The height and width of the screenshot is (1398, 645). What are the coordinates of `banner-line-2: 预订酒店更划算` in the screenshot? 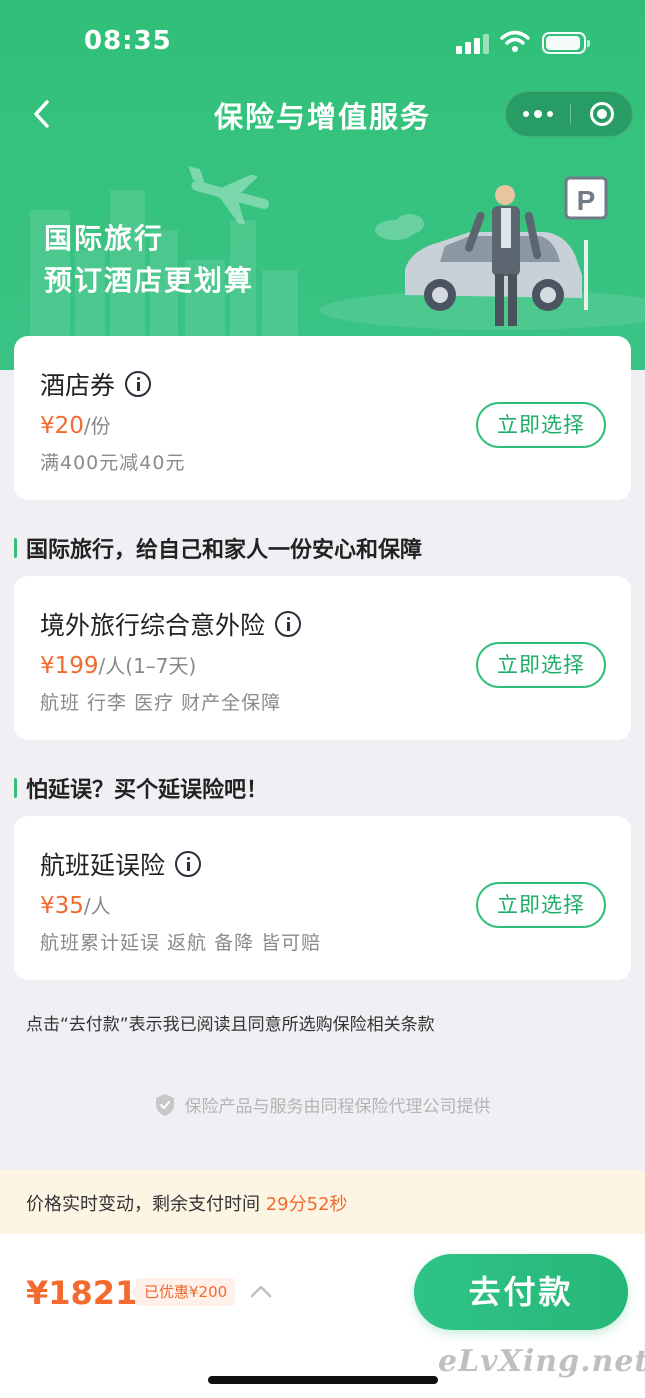 It's located at (149, 280).